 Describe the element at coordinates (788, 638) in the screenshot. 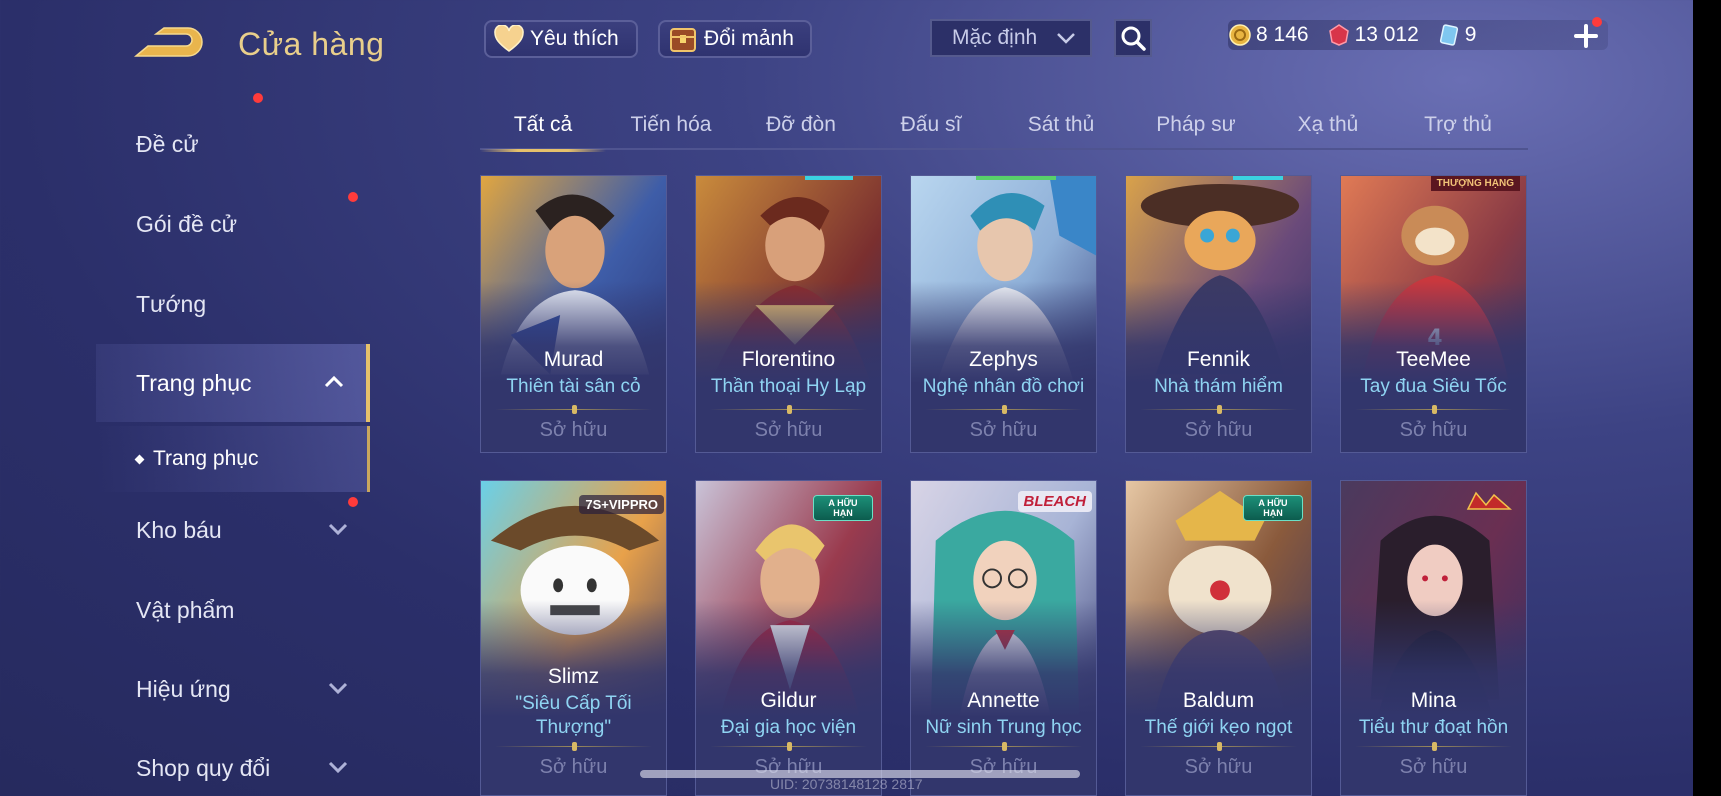

I see `skin-card: A HỮU HẠN Gildur Đại gia học viện Sở hữu` at that location.